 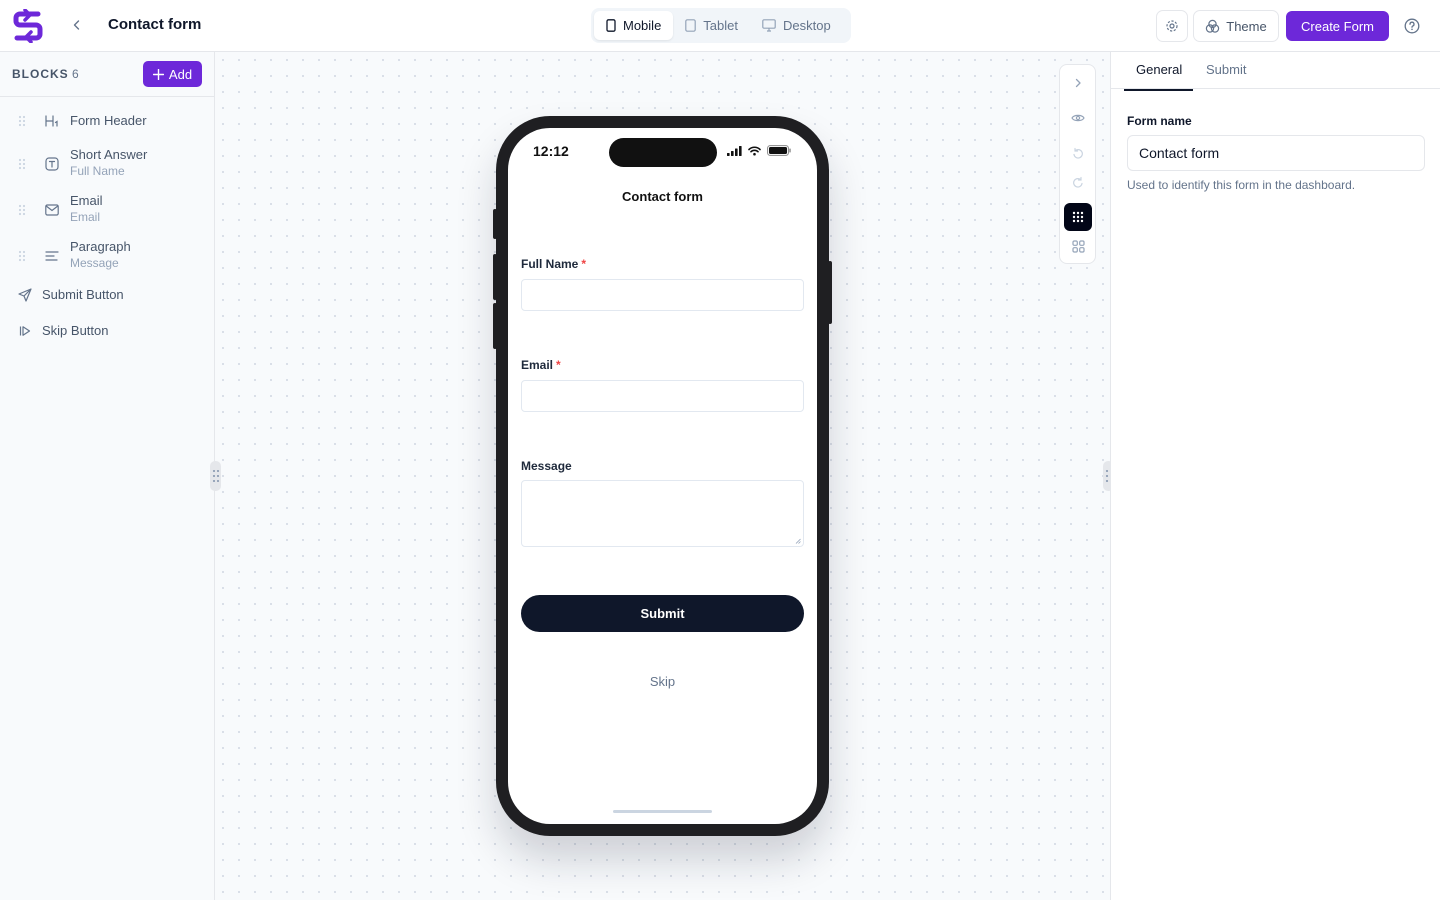 I want to click on dot-grid-button, so click(x=1078, y=217).